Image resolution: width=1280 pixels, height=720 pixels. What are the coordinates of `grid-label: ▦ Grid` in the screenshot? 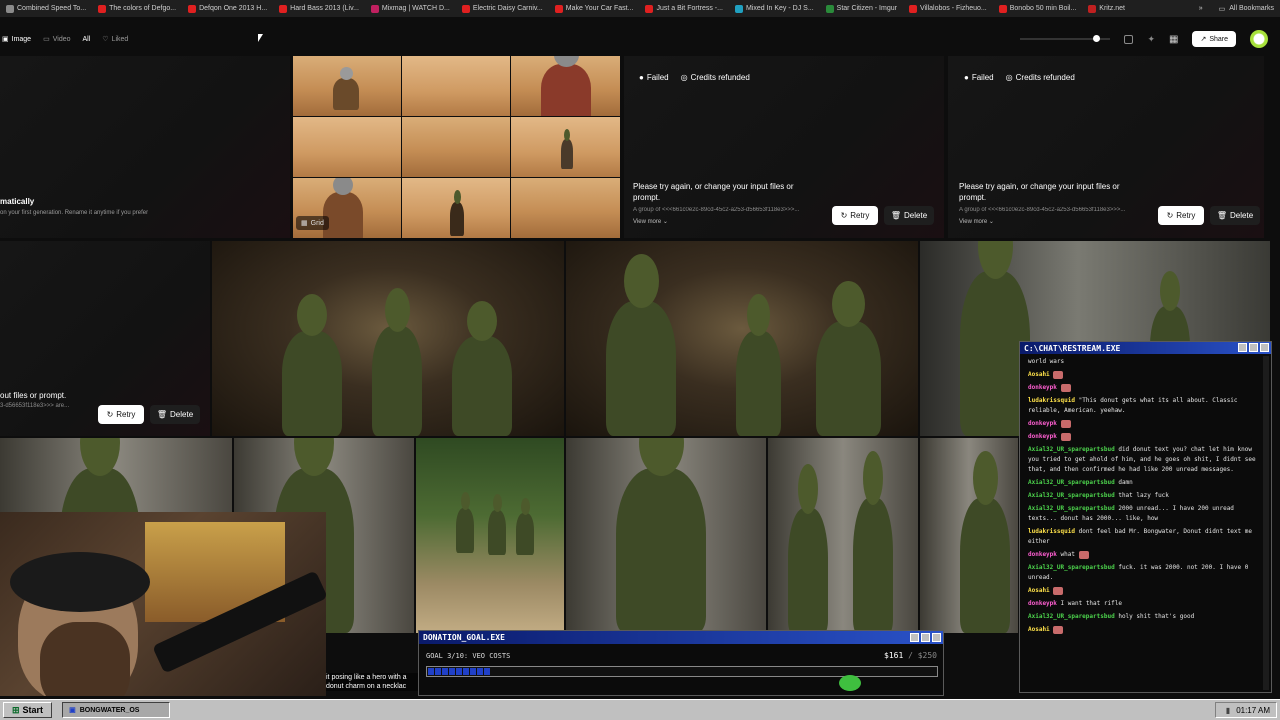 It's located at (312, 223).